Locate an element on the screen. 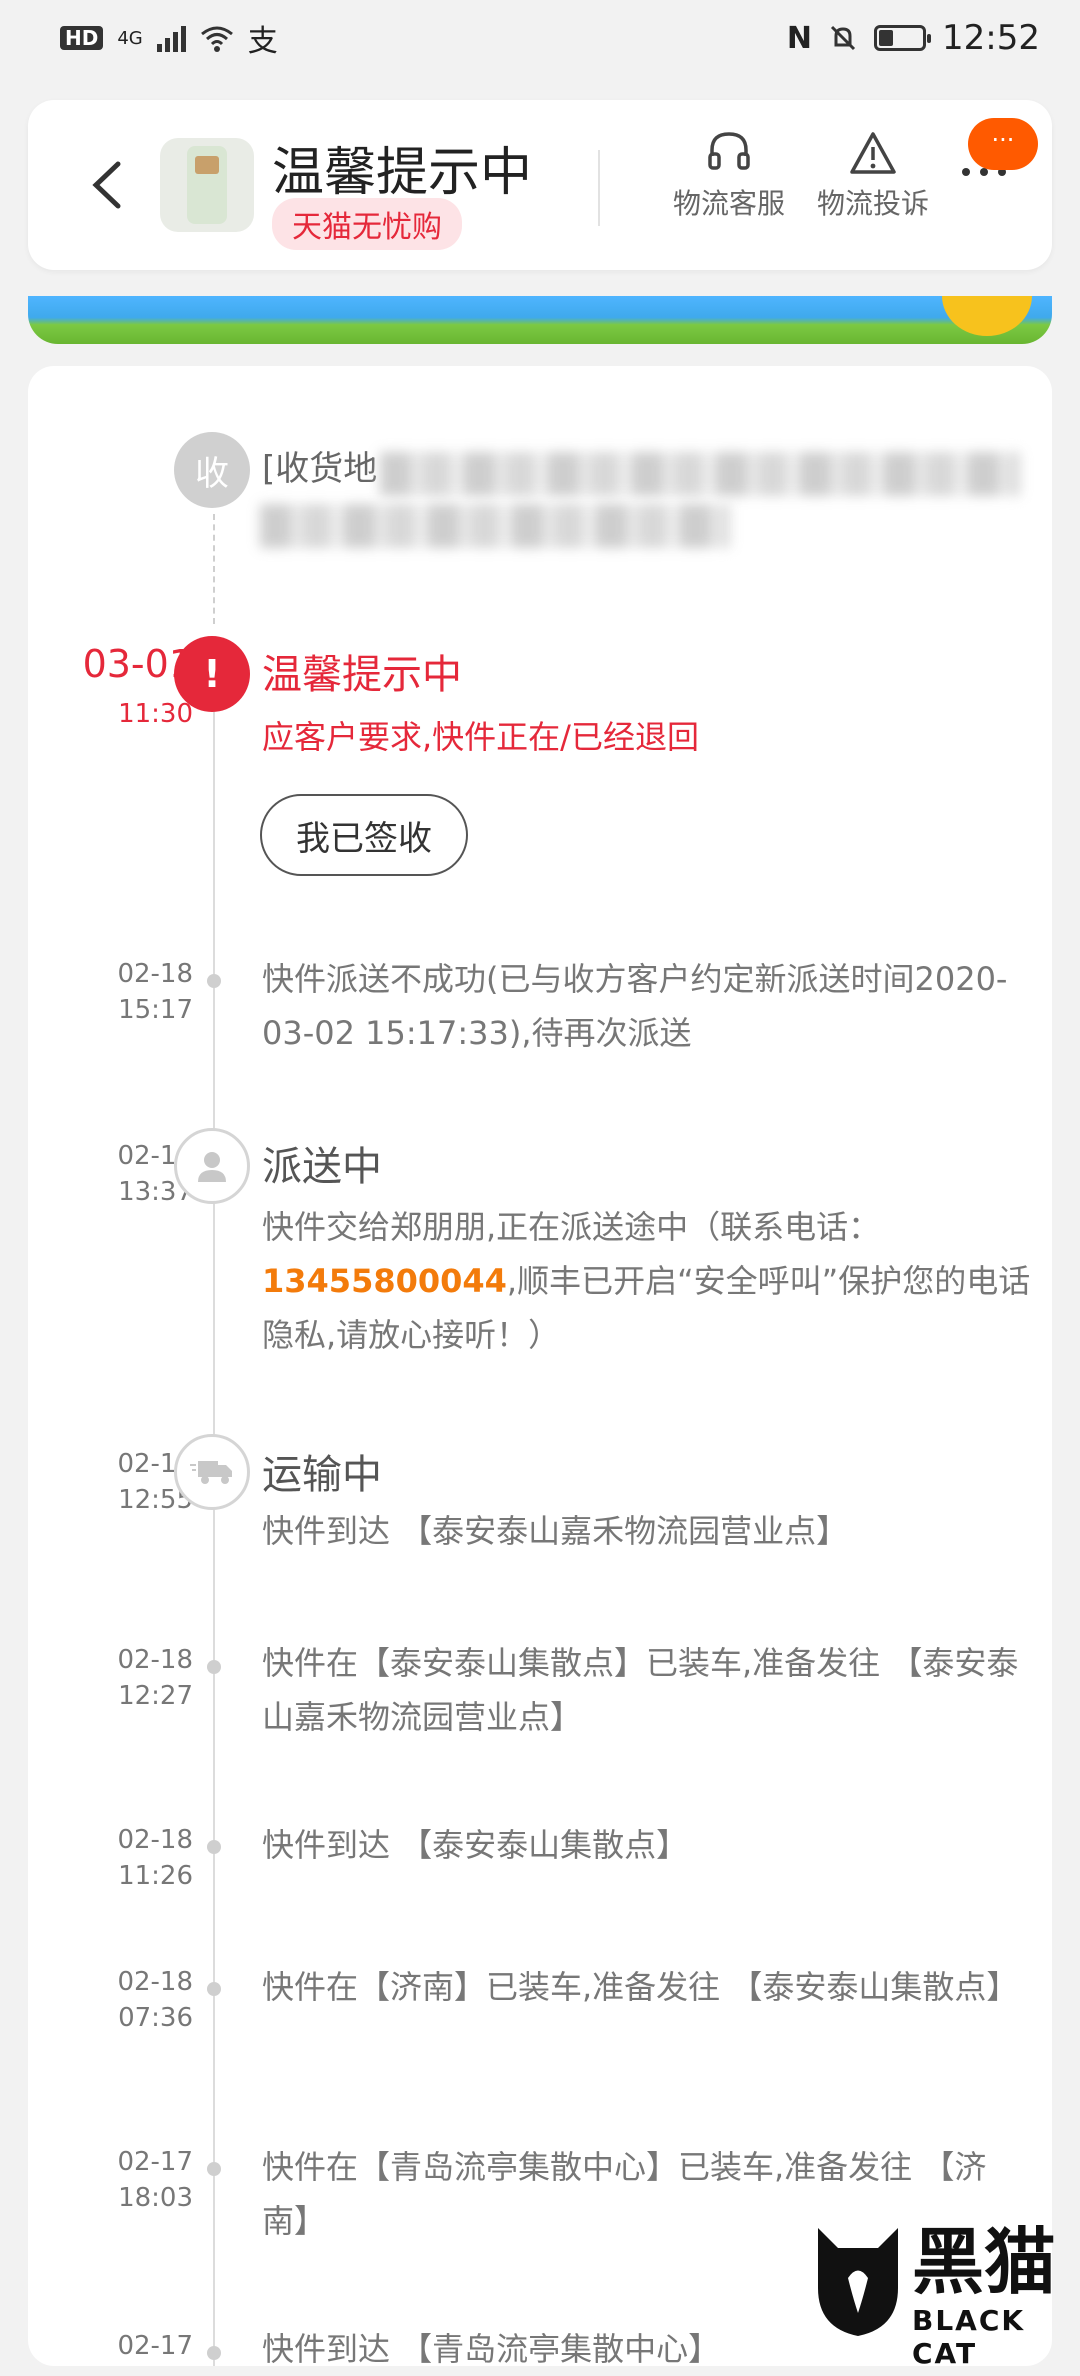 The height and width of the screenshot is (2376, 1080). nfc-icon: N is located at coordinates (799, 38).